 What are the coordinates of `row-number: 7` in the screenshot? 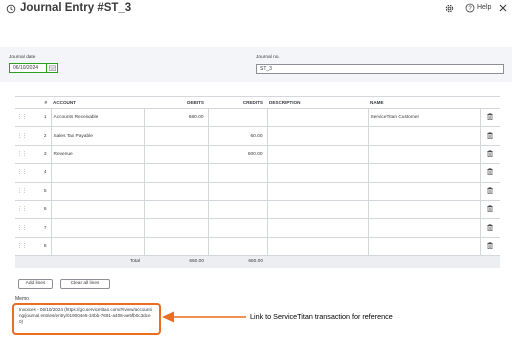 It's located at (40, 228).